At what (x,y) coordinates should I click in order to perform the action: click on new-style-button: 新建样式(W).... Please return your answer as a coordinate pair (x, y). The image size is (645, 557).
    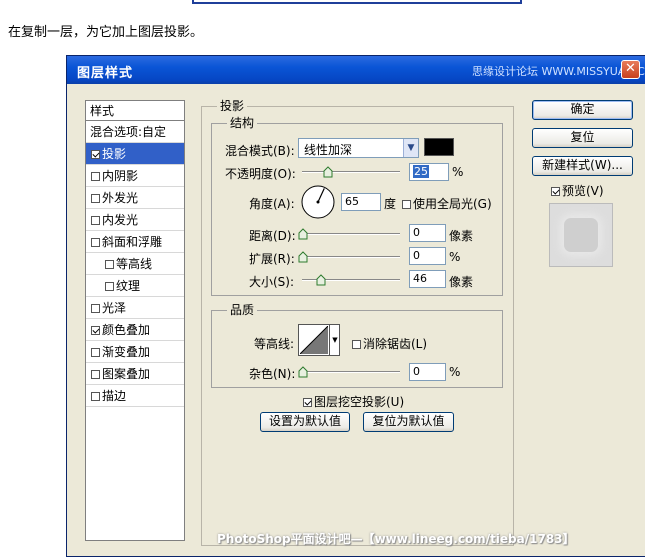
    Looking at the image, I should click on (582, 166).